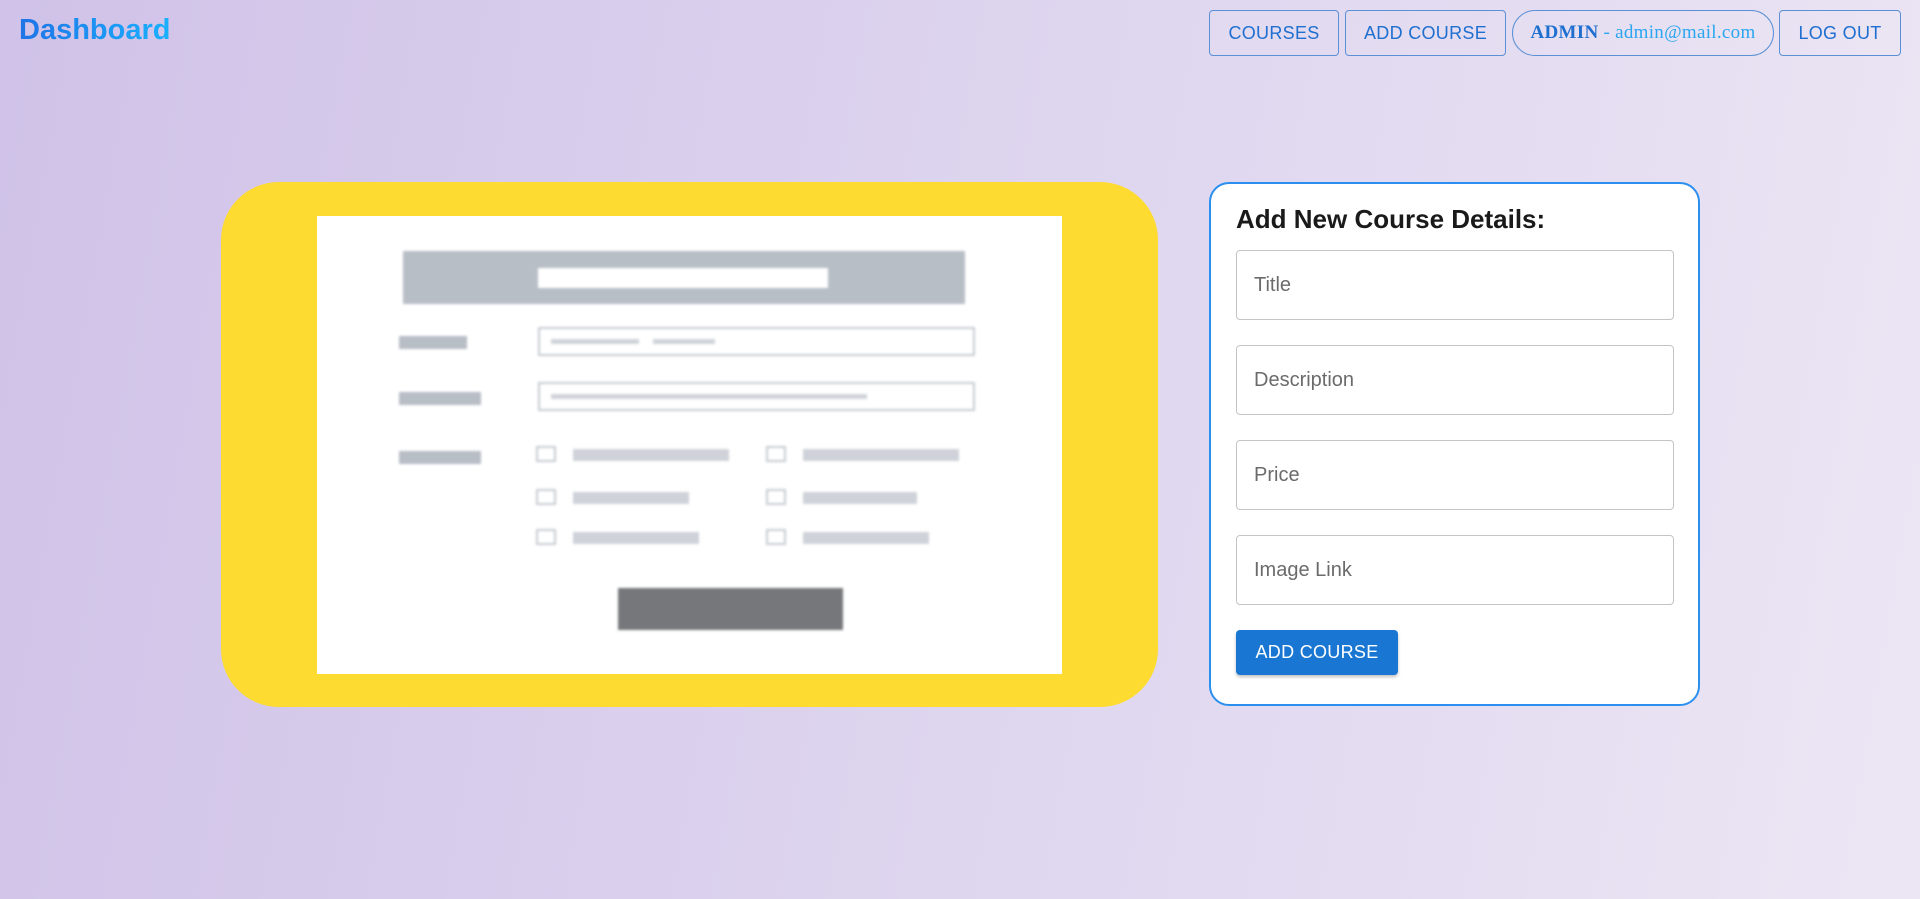 The height and width of the screenshot is (899, 1920). What do you see at coordinates (1455, 380) in the screenshot?
I see `description-input: Description` at bounding box center [1455, 380].